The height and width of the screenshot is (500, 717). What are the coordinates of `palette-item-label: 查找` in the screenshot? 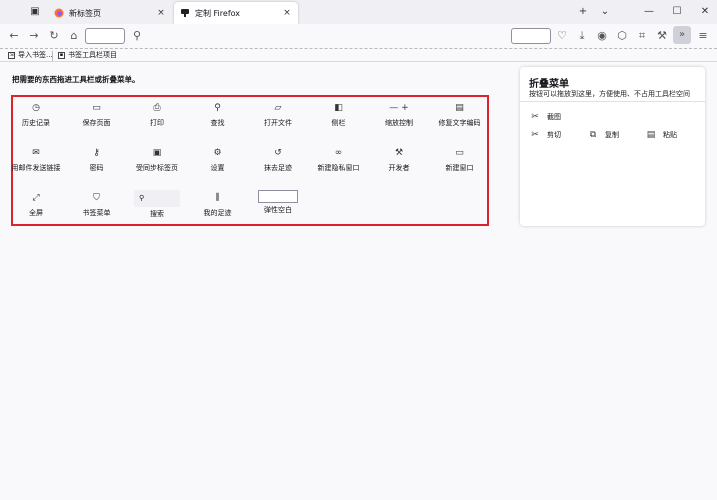 It's located at (217, 123).